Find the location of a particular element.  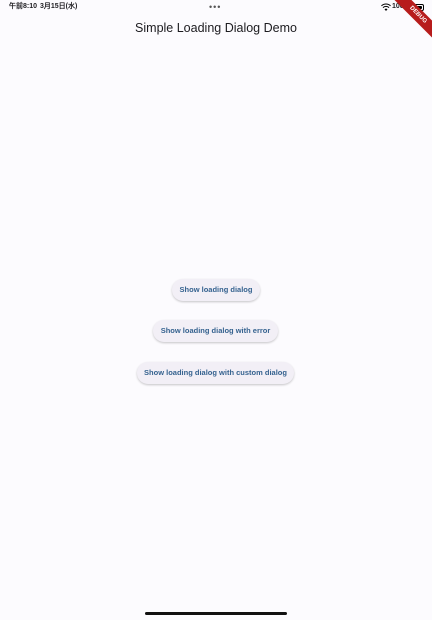

status-date: 3月15日(水) is located at coordinates (59, 6).